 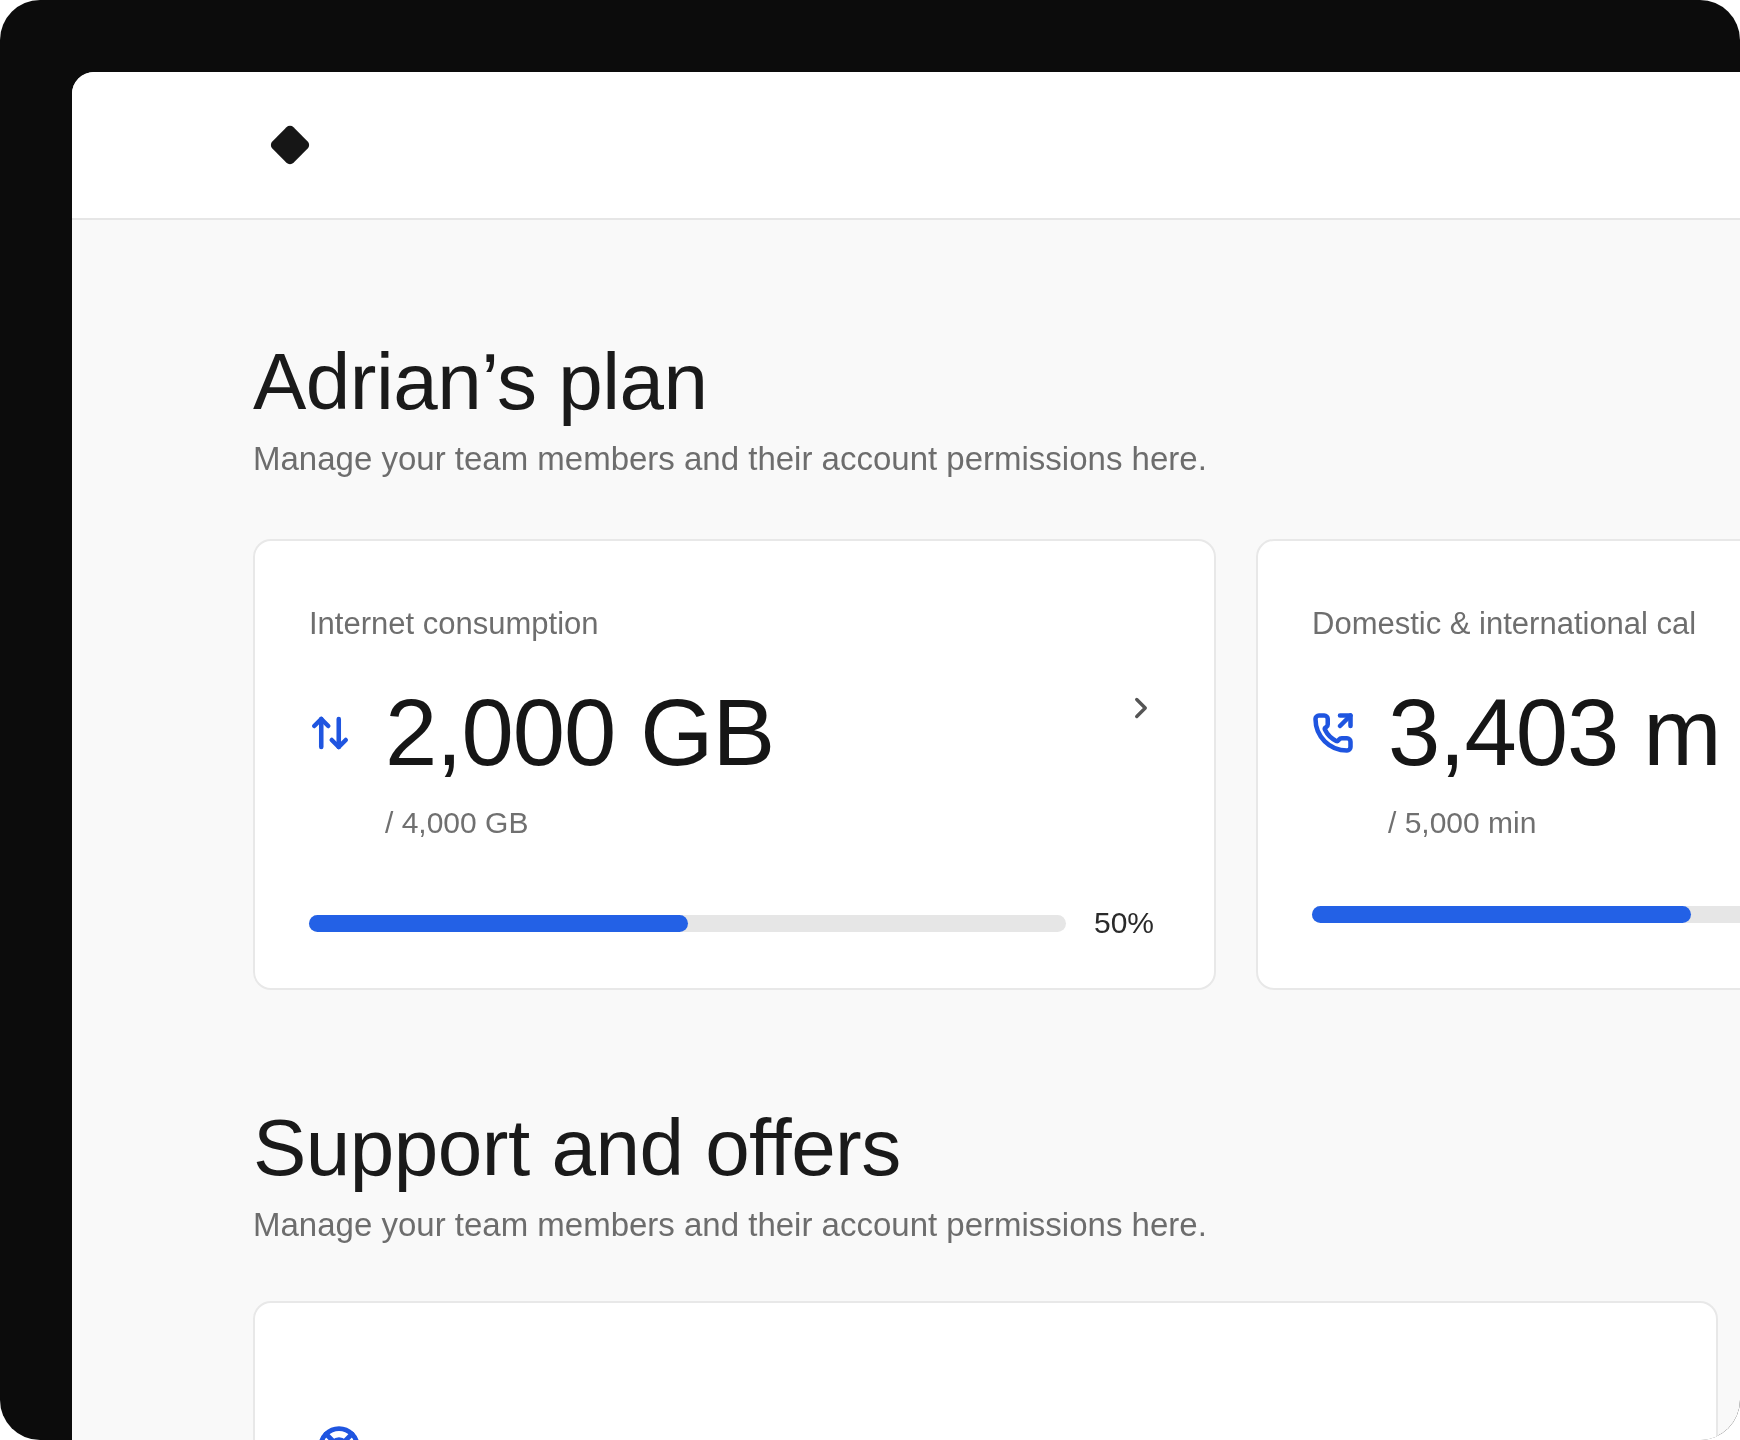 What do you see at coordinates (481, 382) in the screenshot?
I see `section-title: Adrian’s plan` at bounding box center [481, 382].